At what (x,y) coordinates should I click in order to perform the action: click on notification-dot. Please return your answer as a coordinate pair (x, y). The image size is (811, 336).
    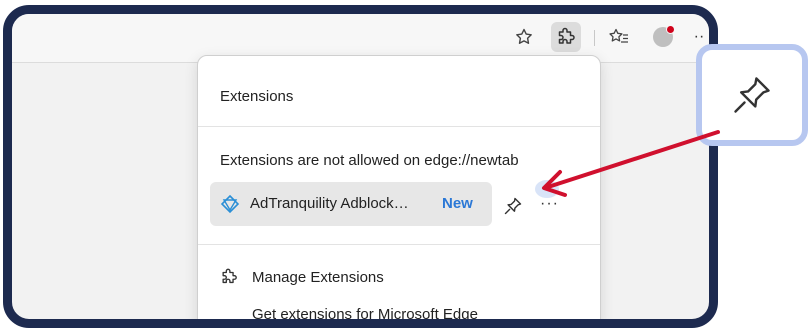
    Looking at the image, I should click on (670, 29).